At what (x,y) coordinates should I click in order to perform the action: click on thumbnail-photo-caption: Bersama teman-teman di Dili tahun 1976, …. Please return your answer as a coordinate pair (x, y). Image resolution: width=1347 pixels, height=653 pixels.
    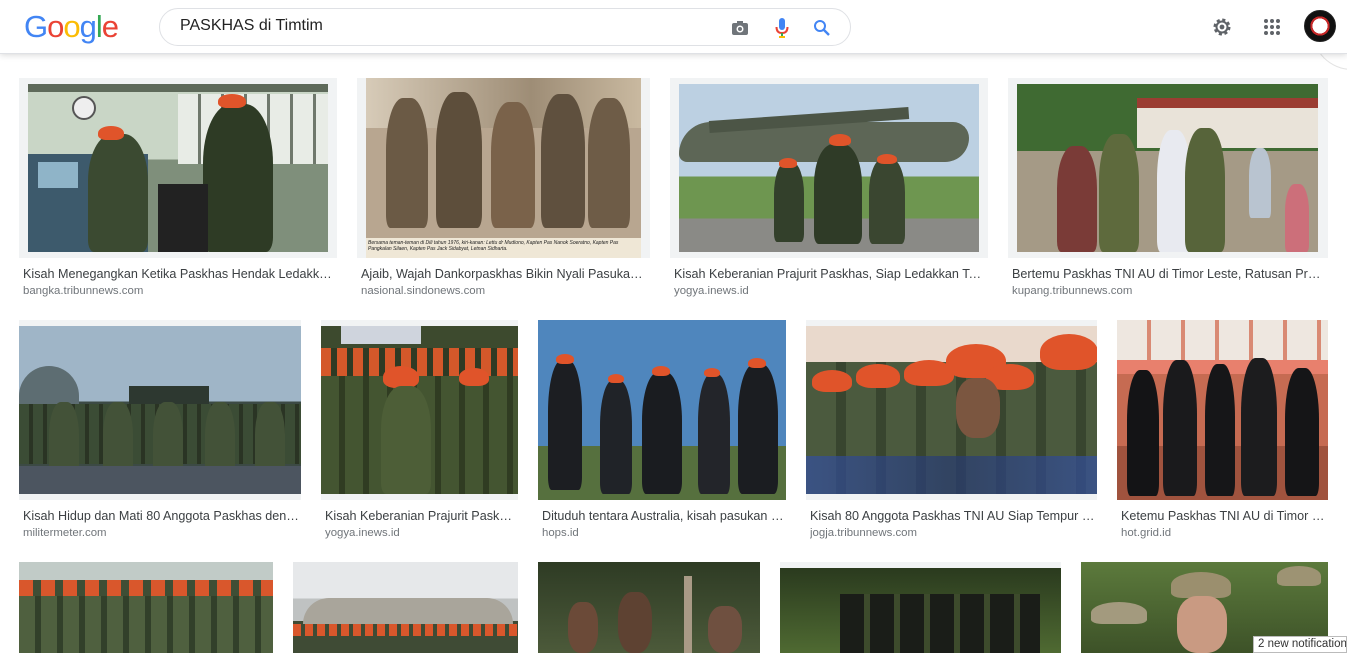
    Looking at the image, I should click on (493, 246).